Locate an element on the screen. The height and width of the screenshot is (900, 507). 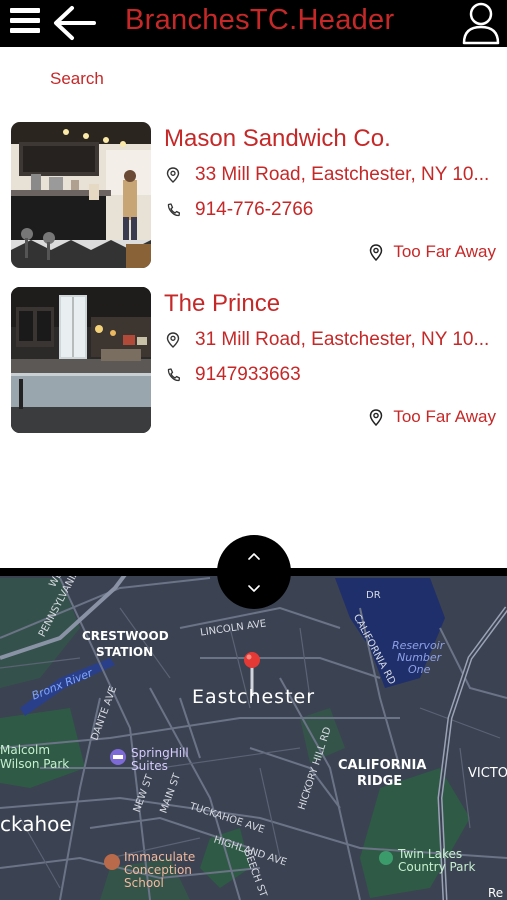
map-label: STATION is located at coordinates (125, 652).